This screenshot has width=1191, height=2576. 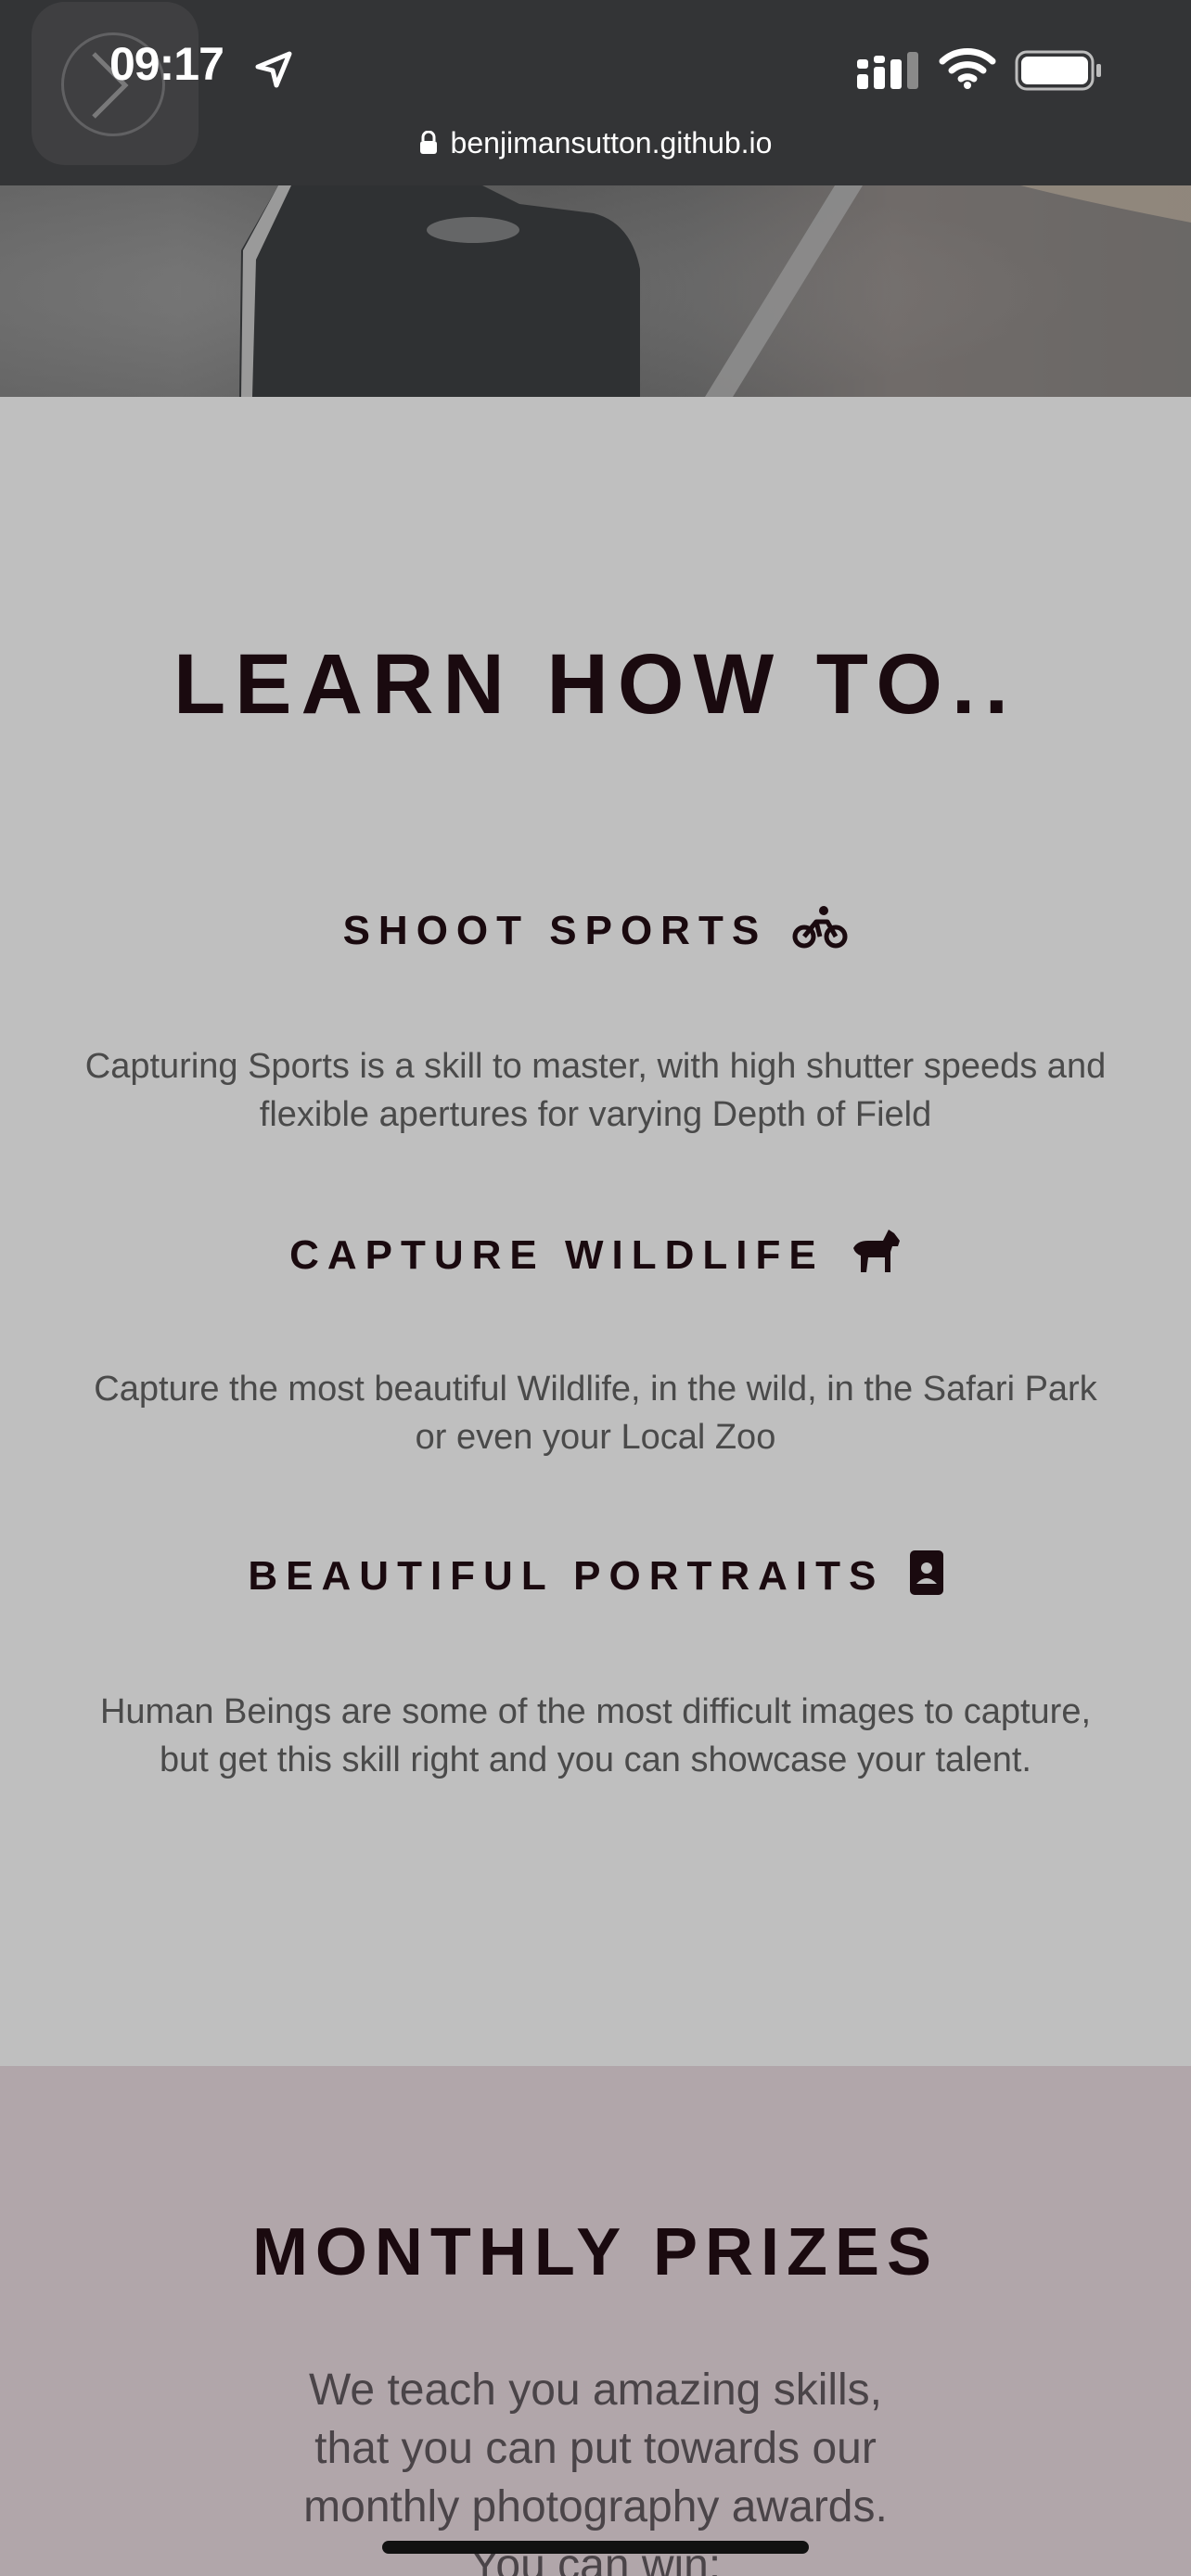 What do you see at coordinates (887, 71) in the screenshot?
I see `cellular-signal-icon` at bounding box center [887, 71].